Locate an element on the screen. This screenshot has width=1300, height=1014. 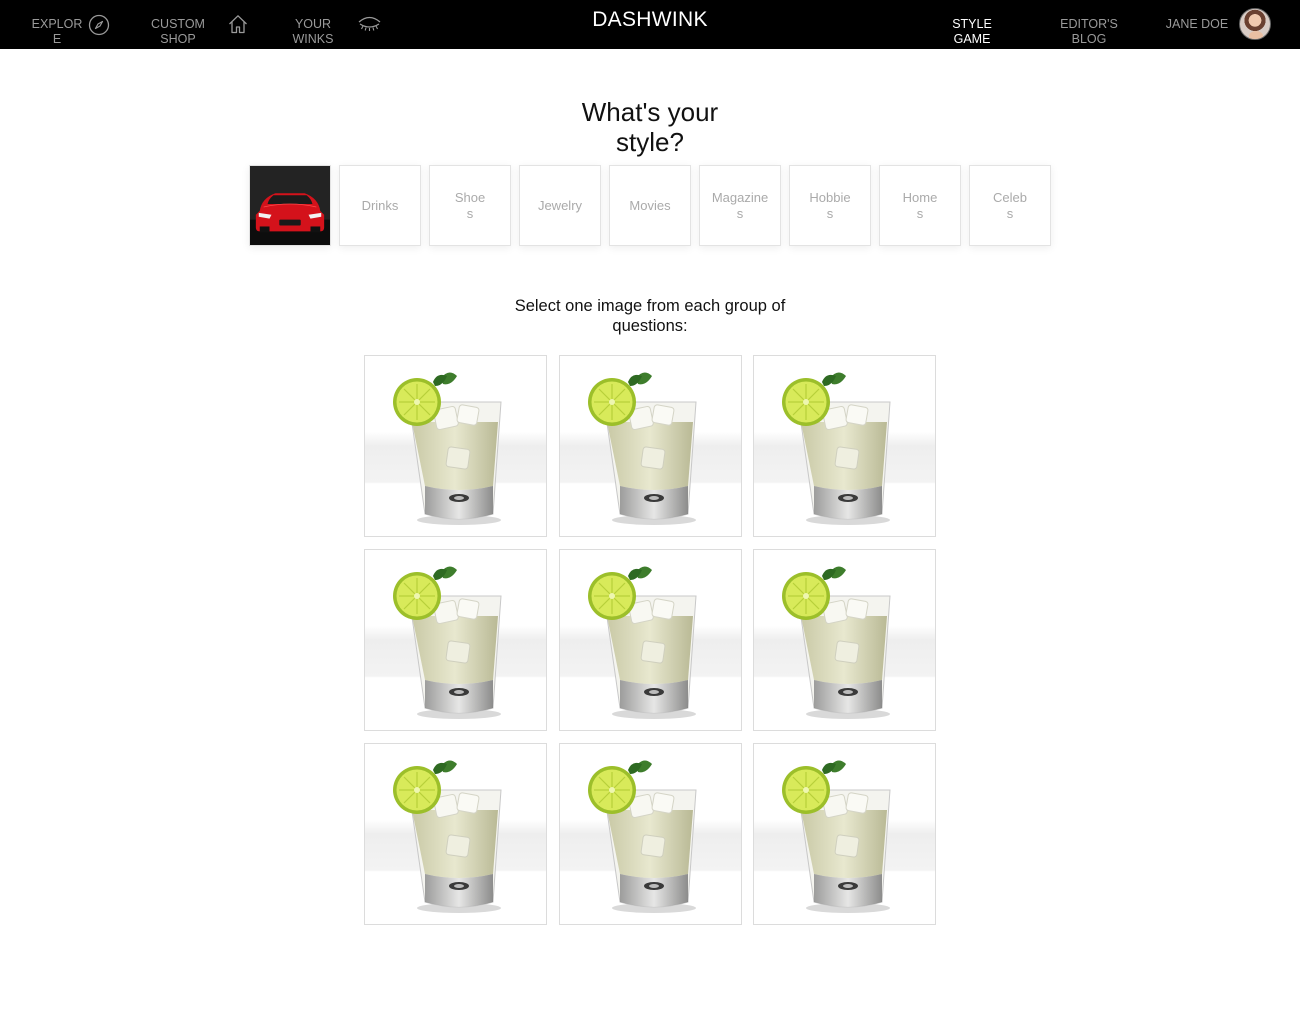
nav-your-winks: YOUR WINKS is located at coordinates (313, 32).